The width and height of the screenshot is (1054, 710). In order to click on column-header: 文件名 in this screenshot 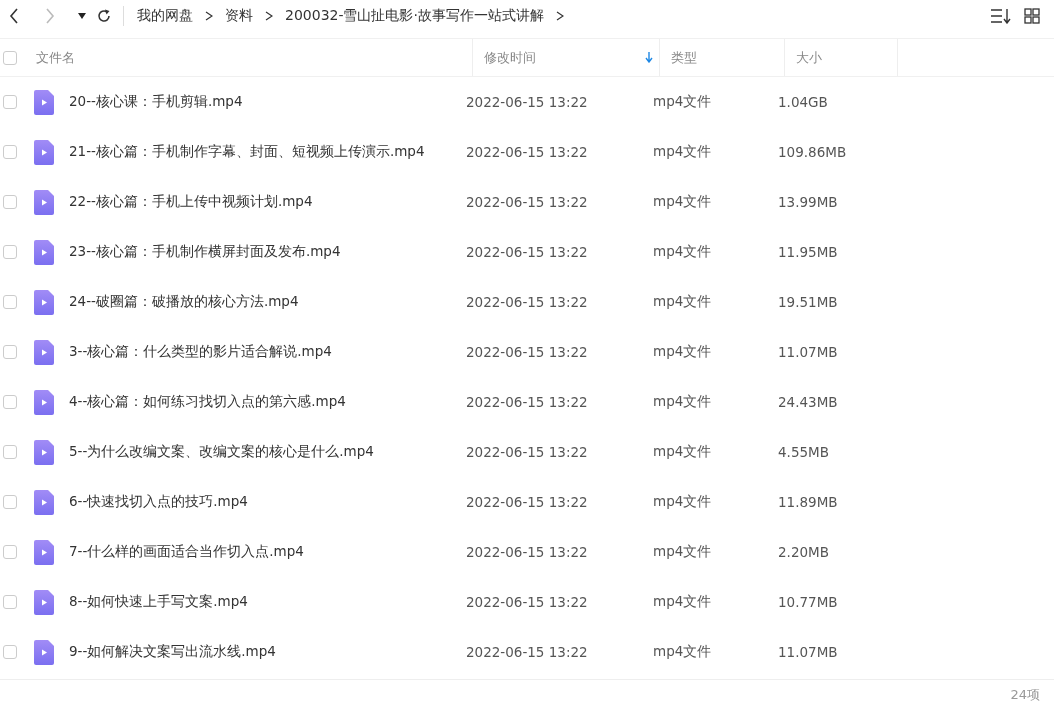, I will do `click(55, 57)`.